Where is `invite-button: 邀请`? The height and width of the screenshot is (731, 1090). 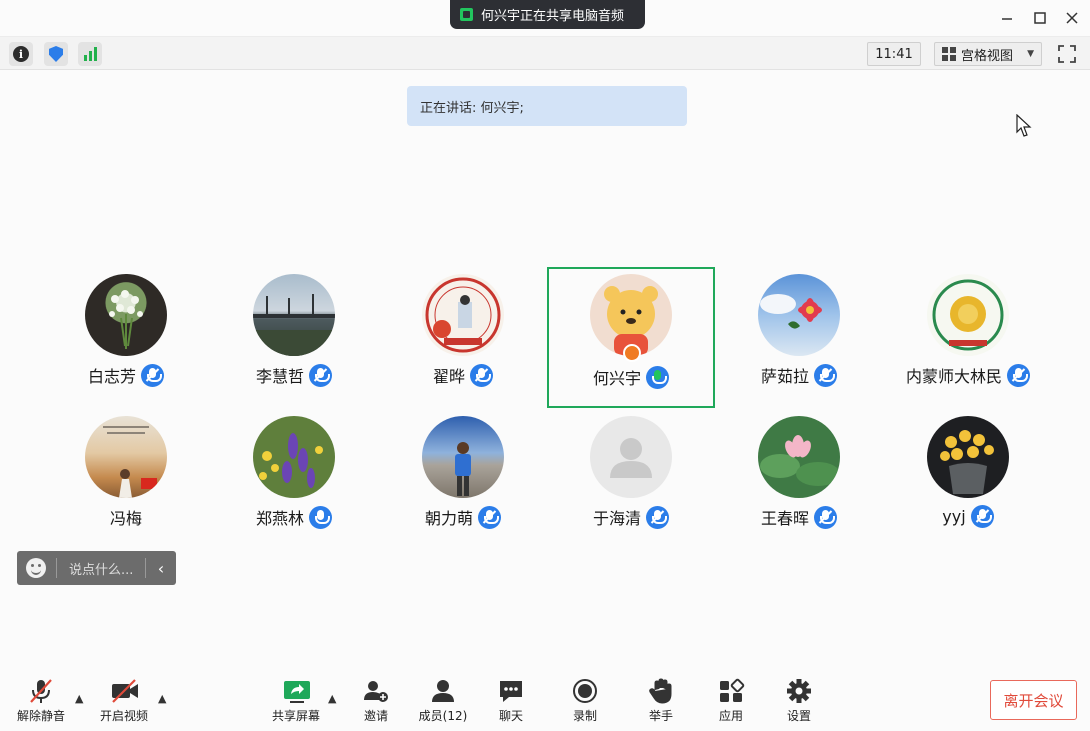
invite-button: 邀请 is located at coordinates (376, 701).